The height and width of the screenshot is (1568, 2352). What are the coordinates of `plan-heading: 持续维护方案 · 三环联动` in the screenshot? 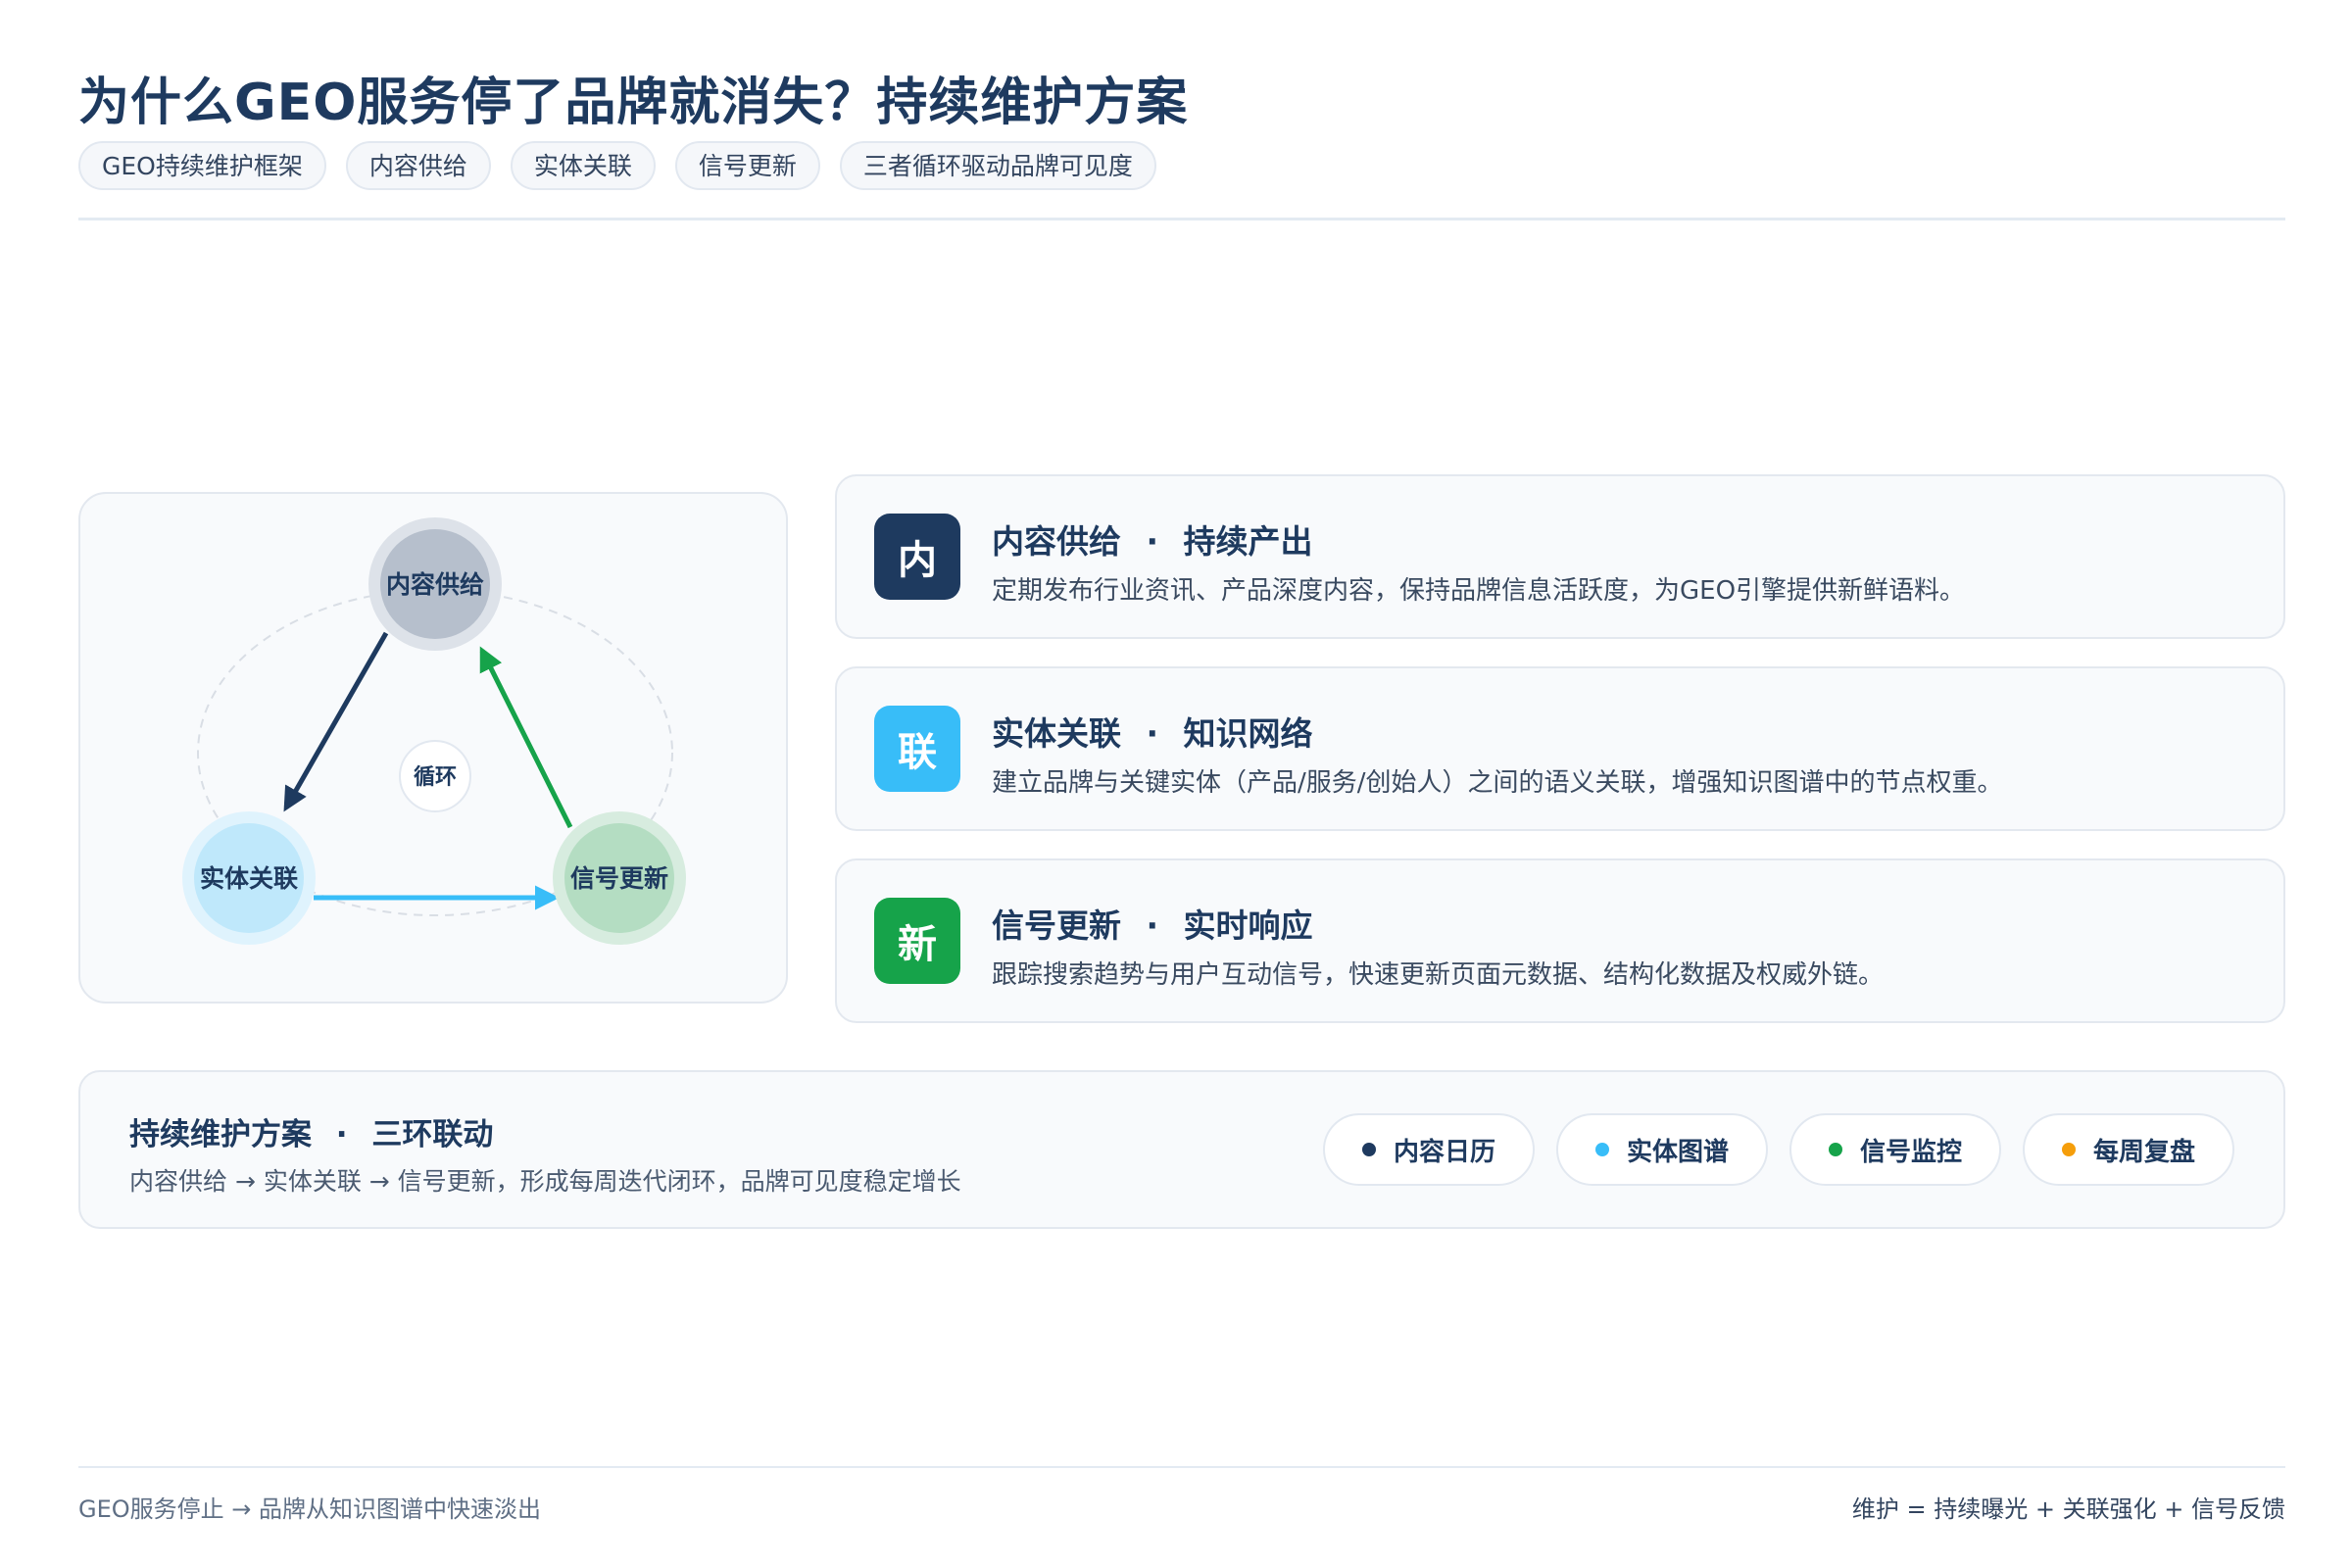 It's located at (311, 1131).